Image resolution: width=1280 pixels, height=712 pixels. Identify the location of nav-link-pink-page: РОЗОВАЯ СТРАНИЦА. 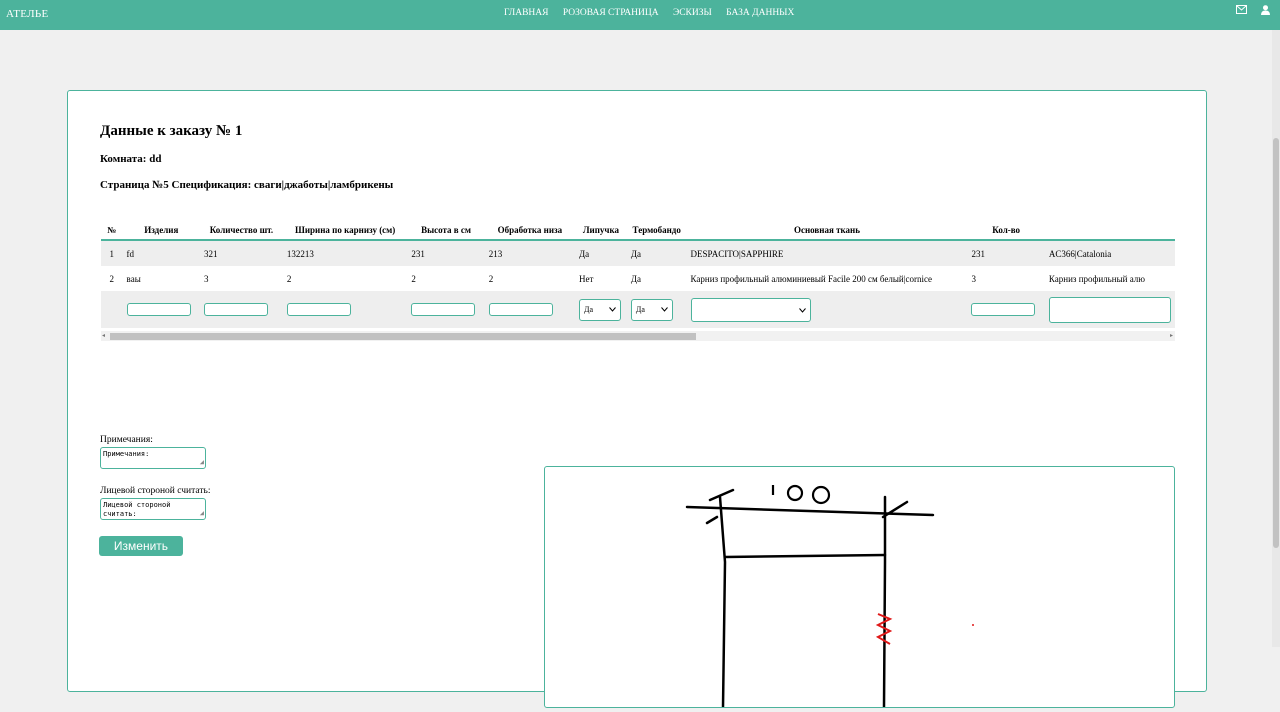
(611, 13).